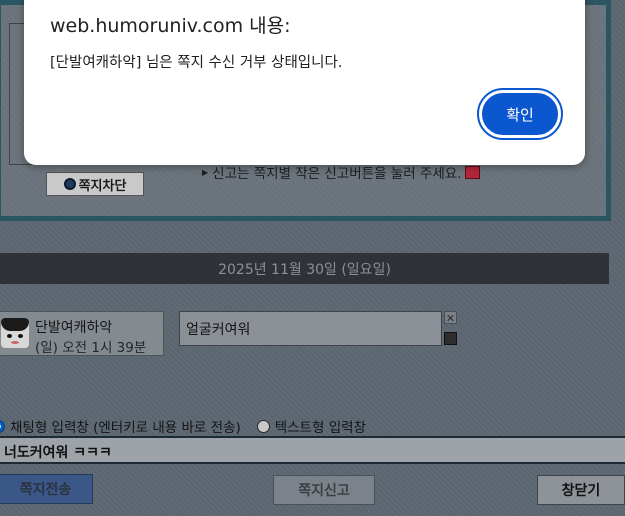  I want to click on message-input-value: 너도커여워 ㅋㅋㅋ, so click(58, 453).